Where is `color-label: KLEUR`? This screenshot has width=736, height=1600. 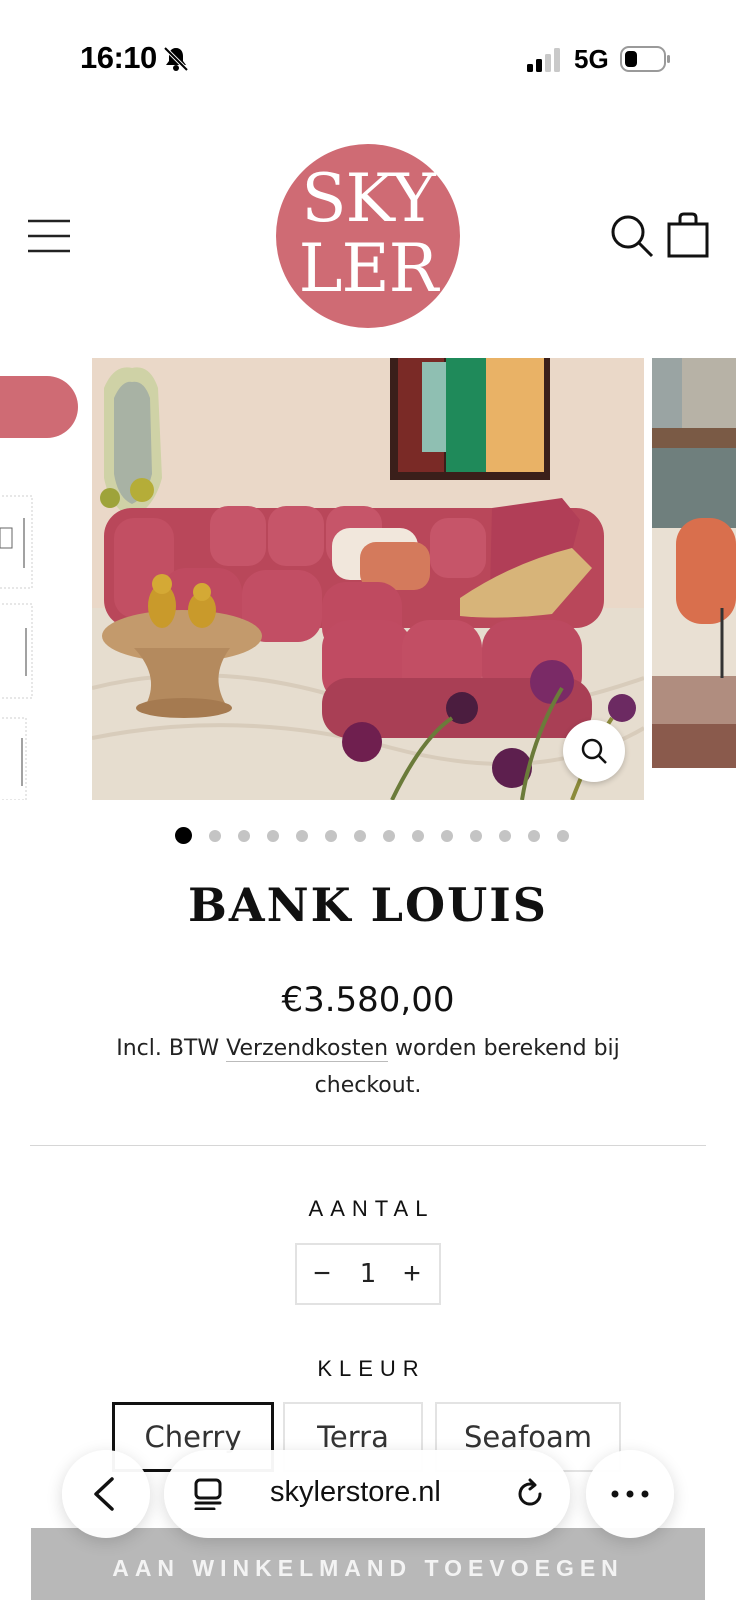
color-label: KLEUR is located at coordinates (371, 1368).